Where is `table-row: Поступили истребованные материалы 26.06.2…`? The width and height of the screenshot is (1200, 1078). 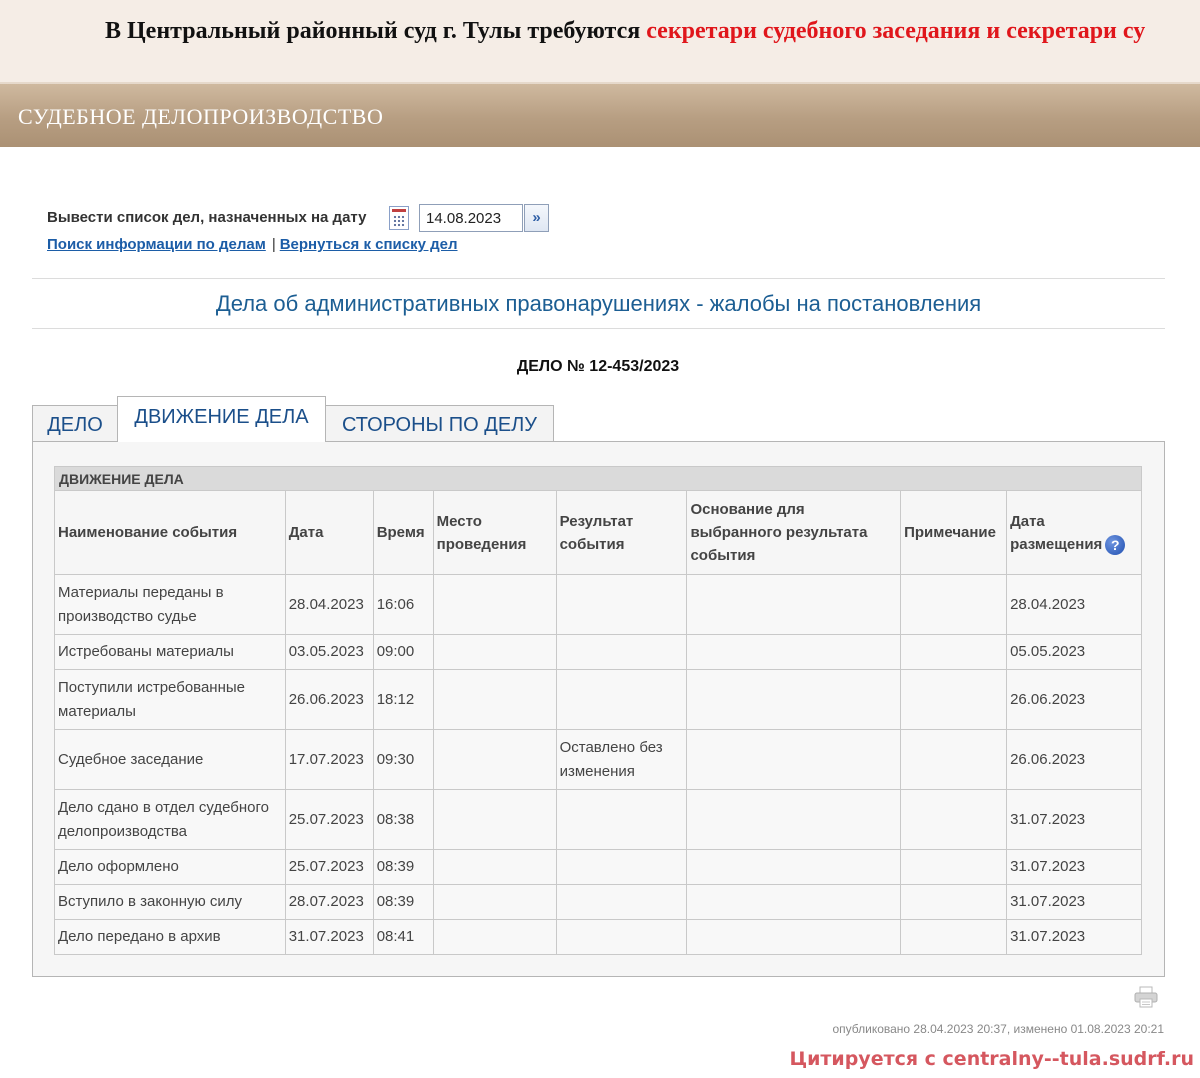 table-row: Поступили истребованные материалы 26.06.2… is located at coordinates (598, 699).